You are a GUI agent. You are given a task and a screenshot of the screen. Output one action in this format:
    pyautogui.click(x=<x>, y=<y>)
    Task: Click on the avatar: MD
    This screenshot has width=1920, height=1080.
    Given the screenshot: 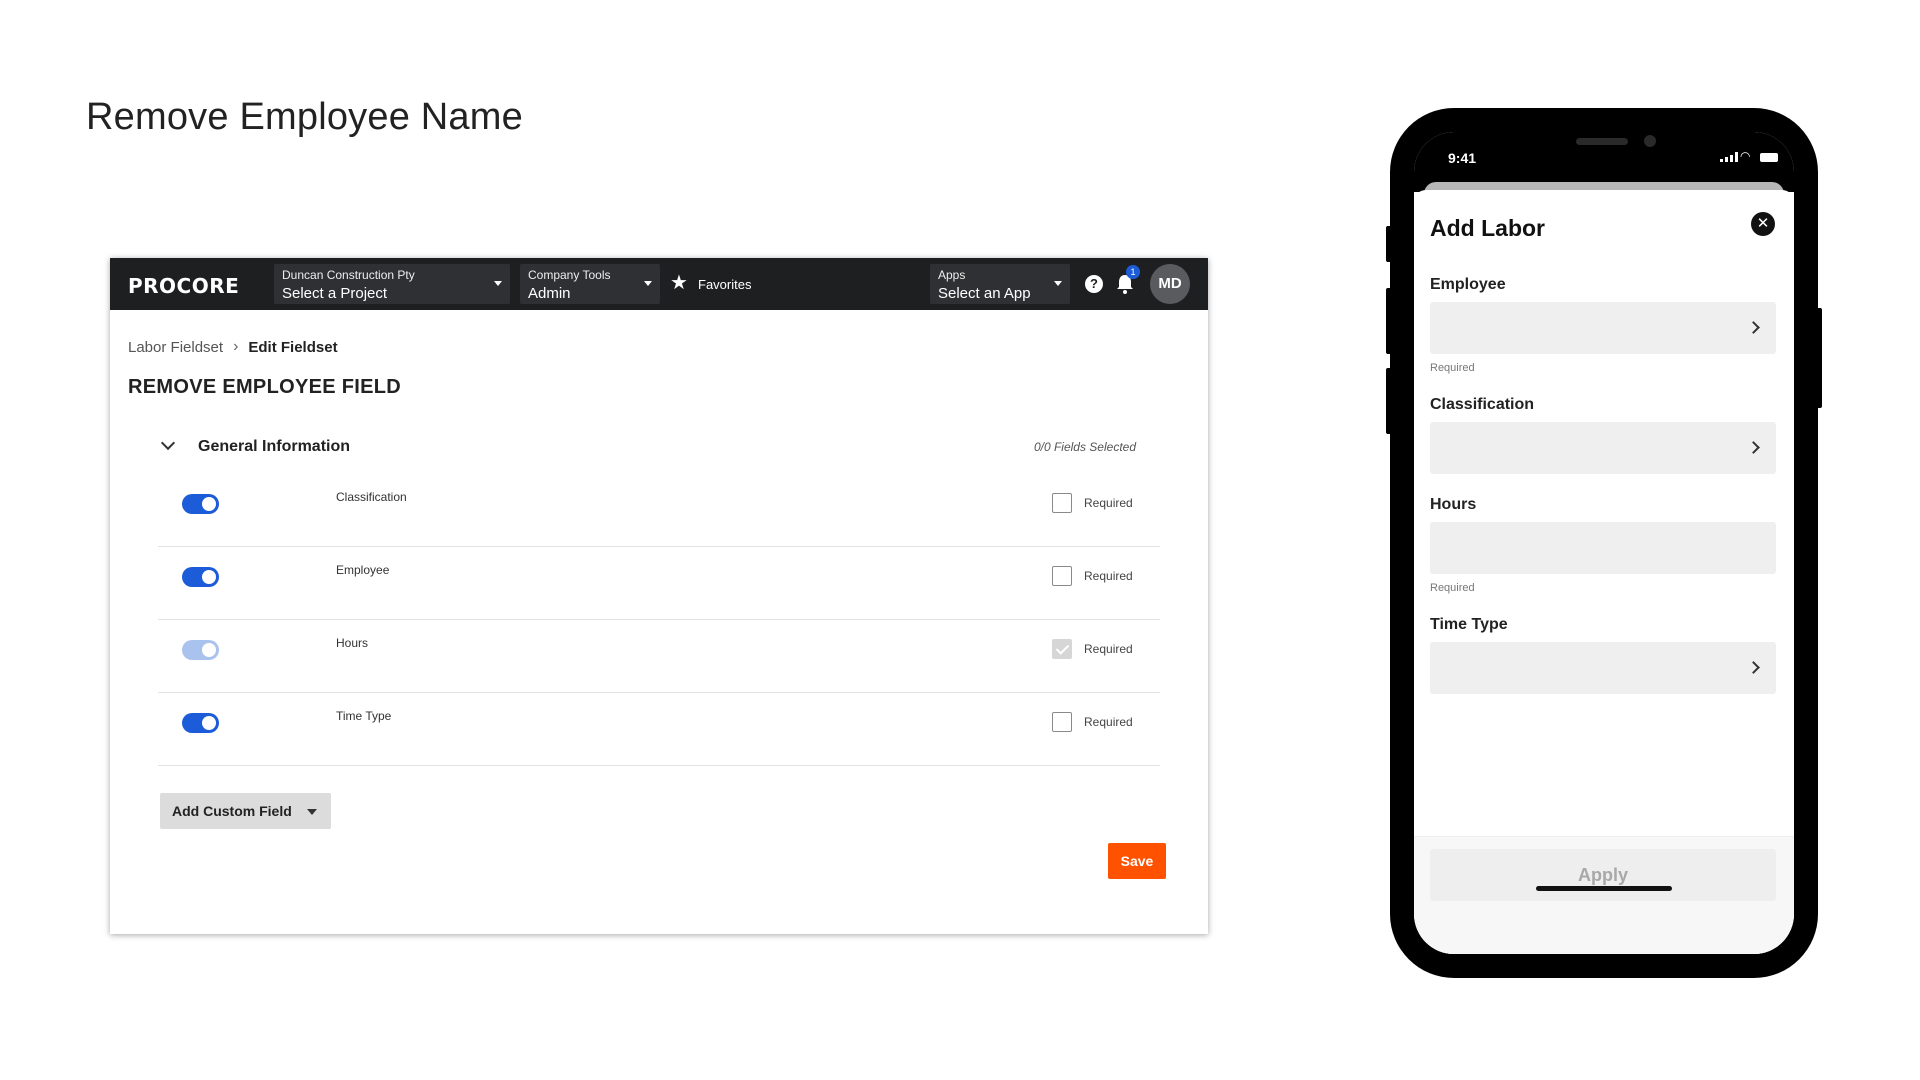 What is the action you would take?
    pyautogui.click(x=1170, y=284)
    